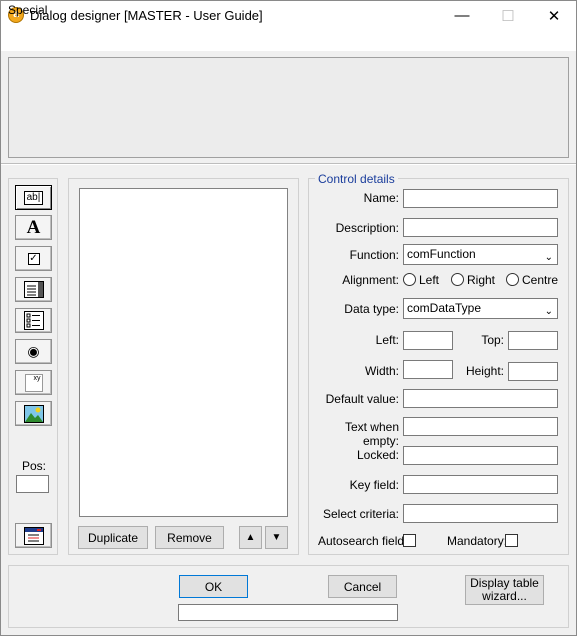 The width and height of the screenshot is (577, 636). What do you see at coordinates (213, 586) in the screenshot?
I see `ok-button: OK` at bounding box center [213, 586].